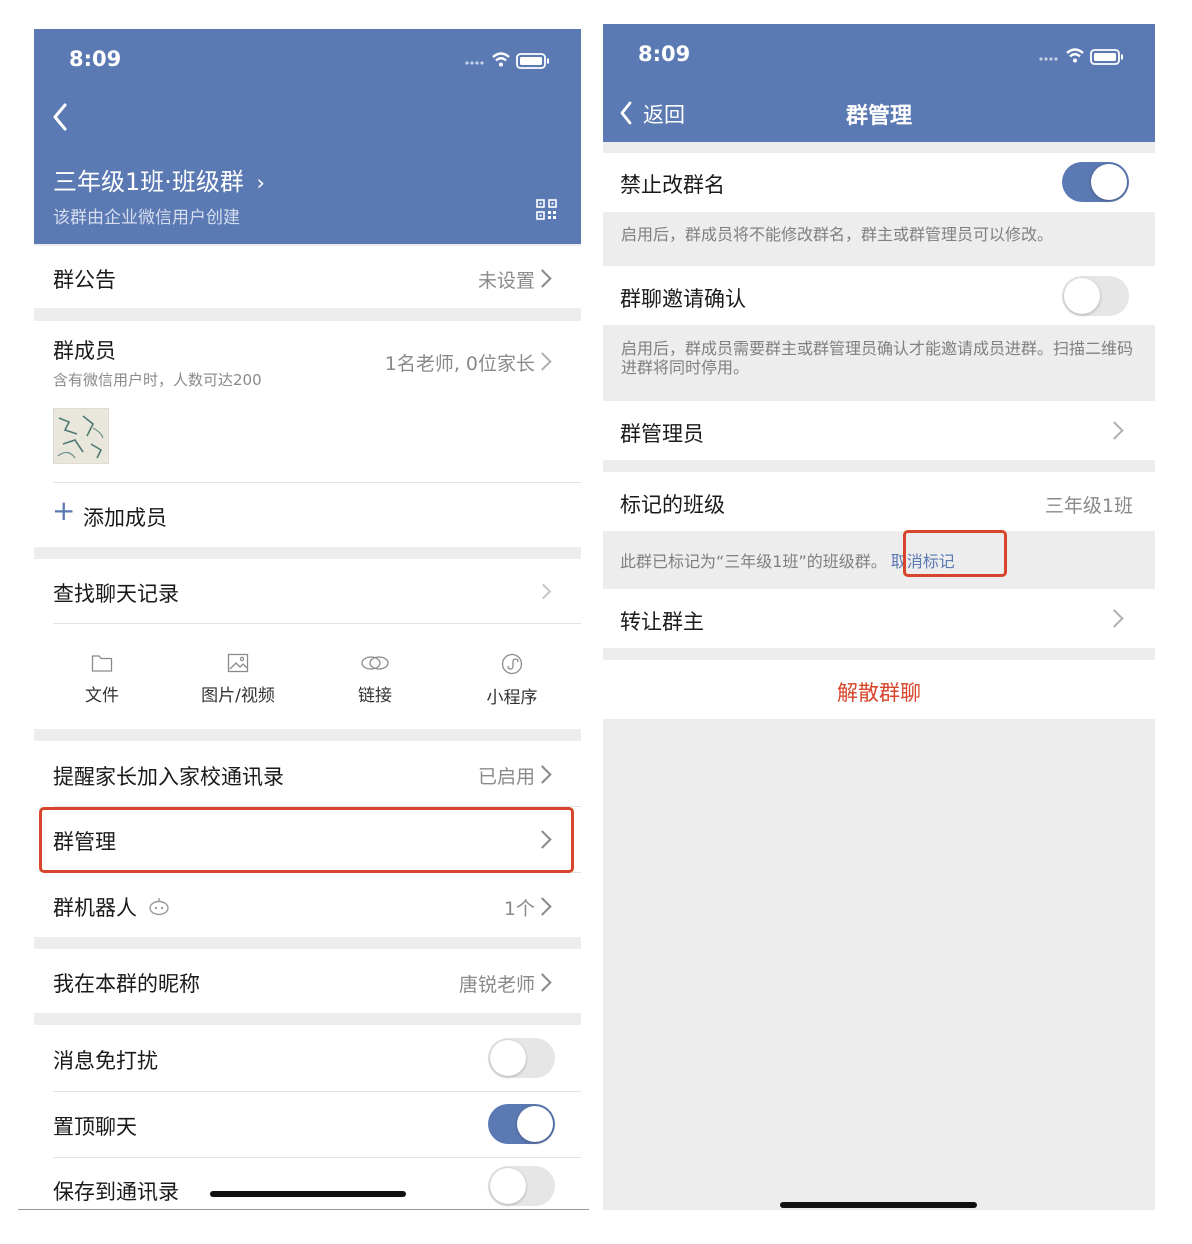  I want to click on dismiss-group-button: 解散群聊, so click(879, 689).